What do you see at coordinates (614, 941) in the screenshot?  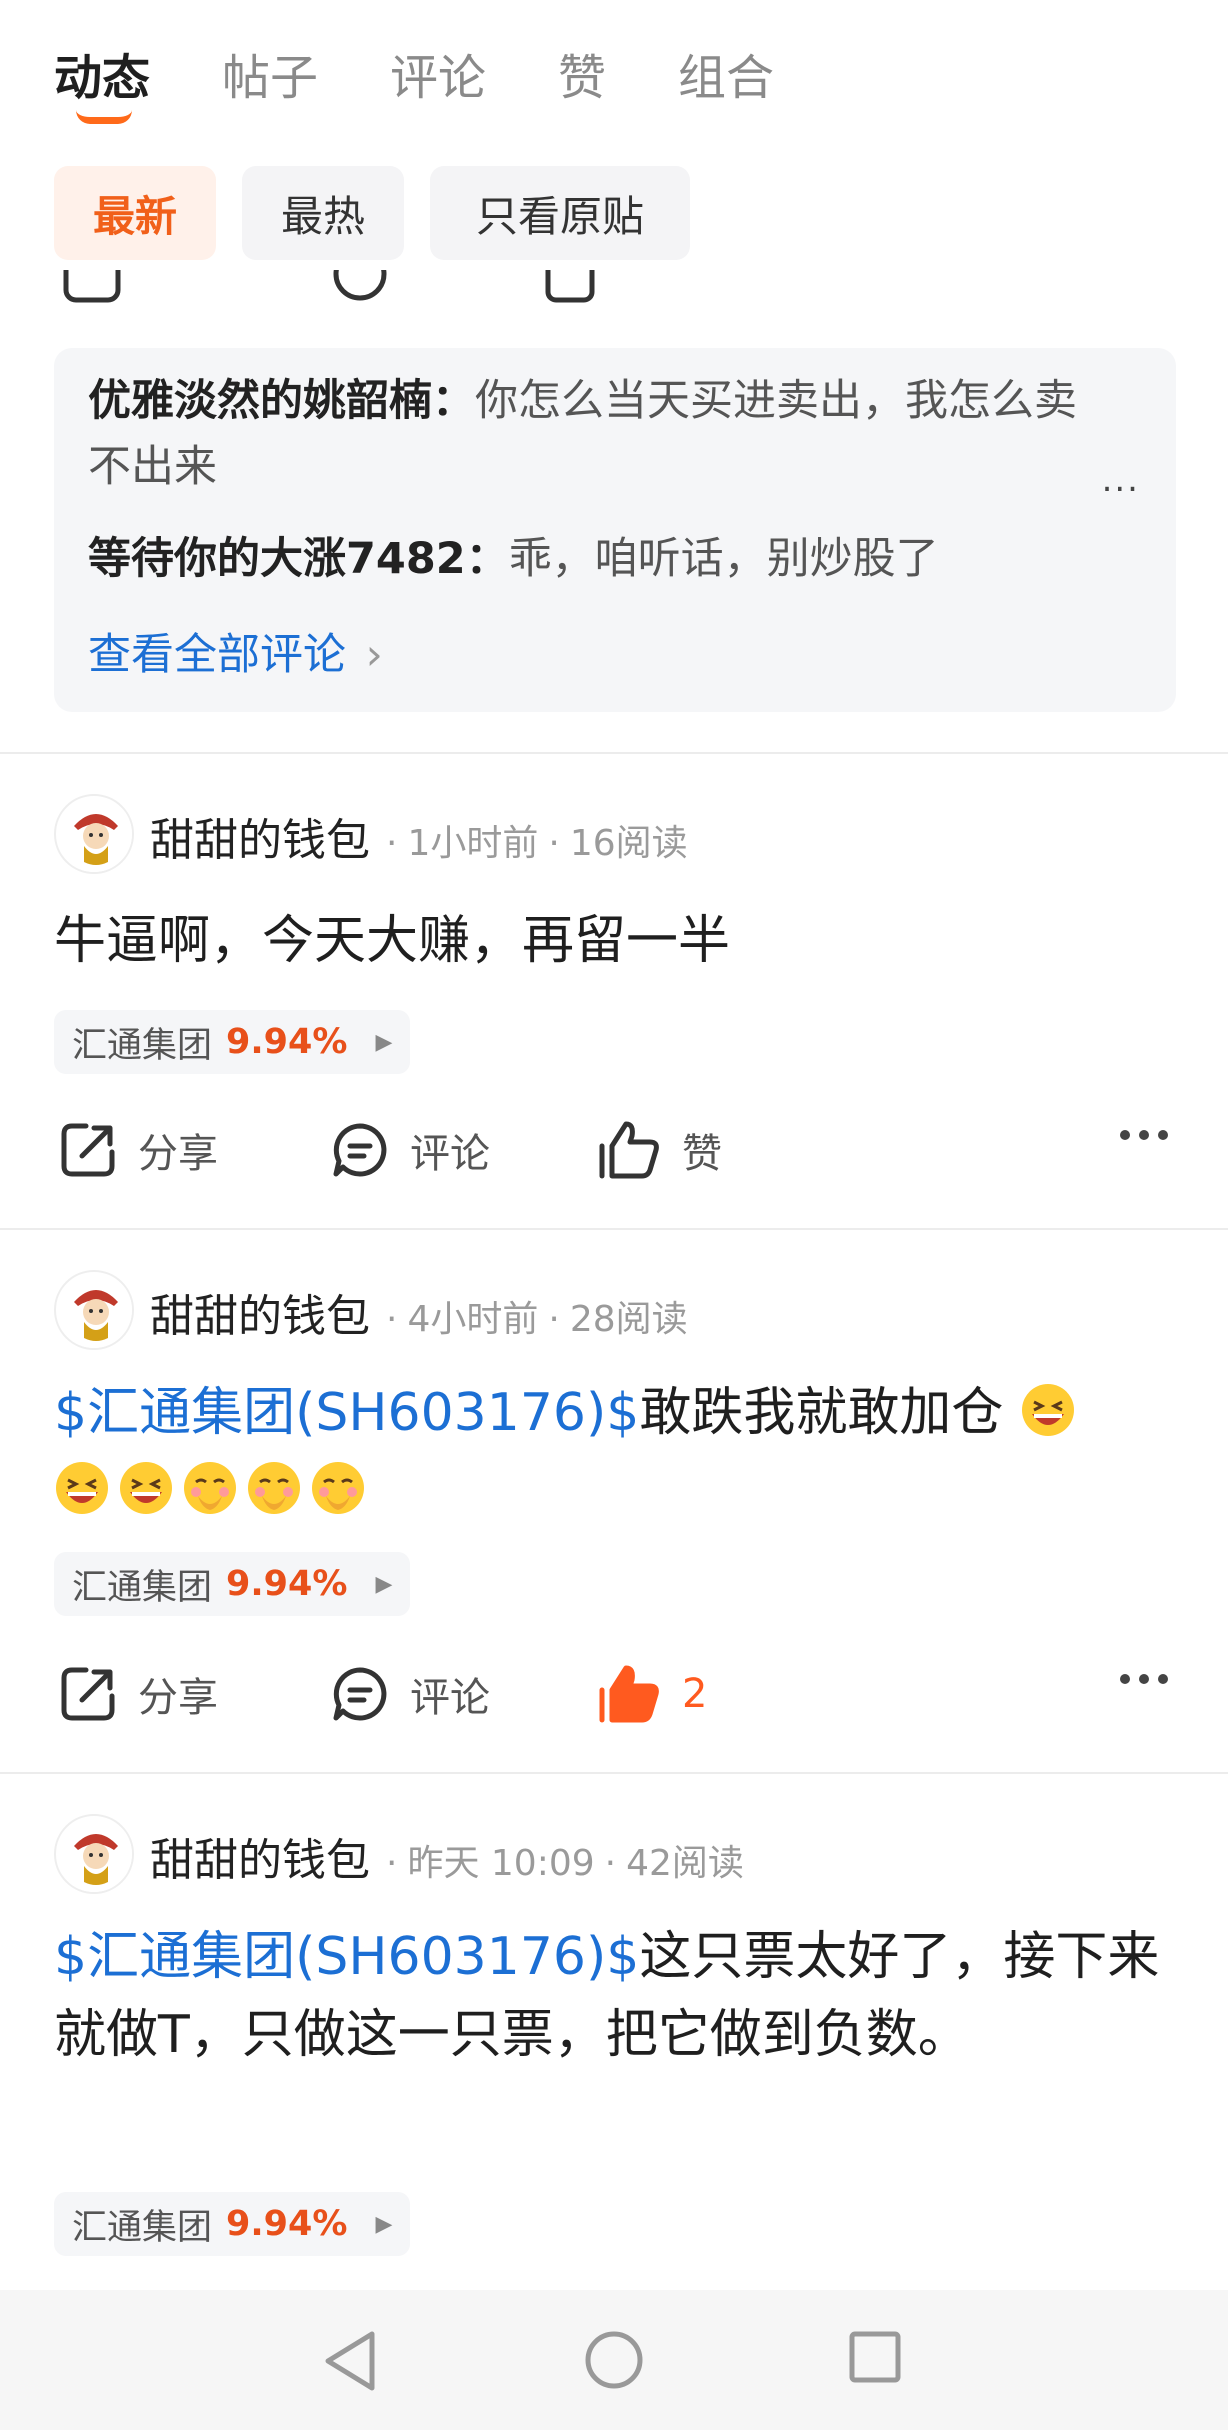 I see `post-text: 牛逼啊，今天大赚，再留一半` at bounding box center [614, 941].